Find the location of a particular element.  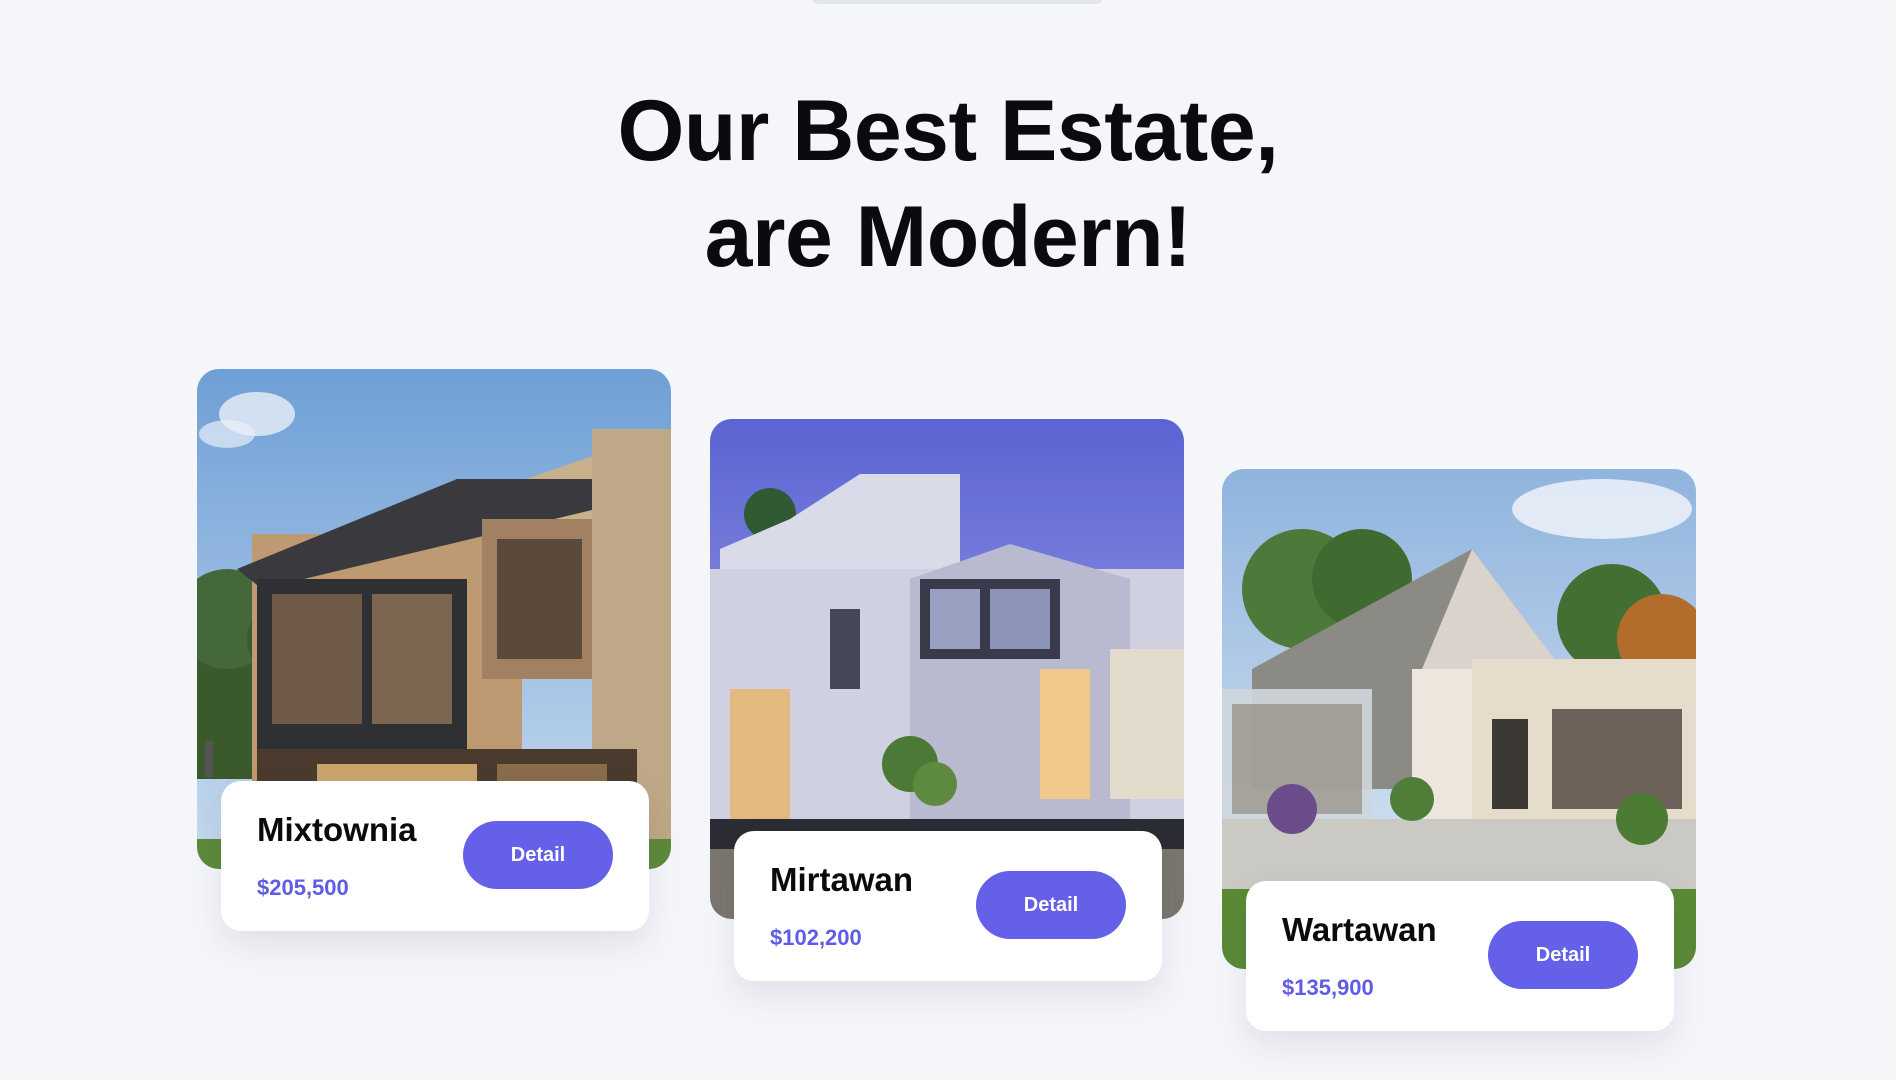

property-price: $135,900 is located at coordinates (1328, 987).